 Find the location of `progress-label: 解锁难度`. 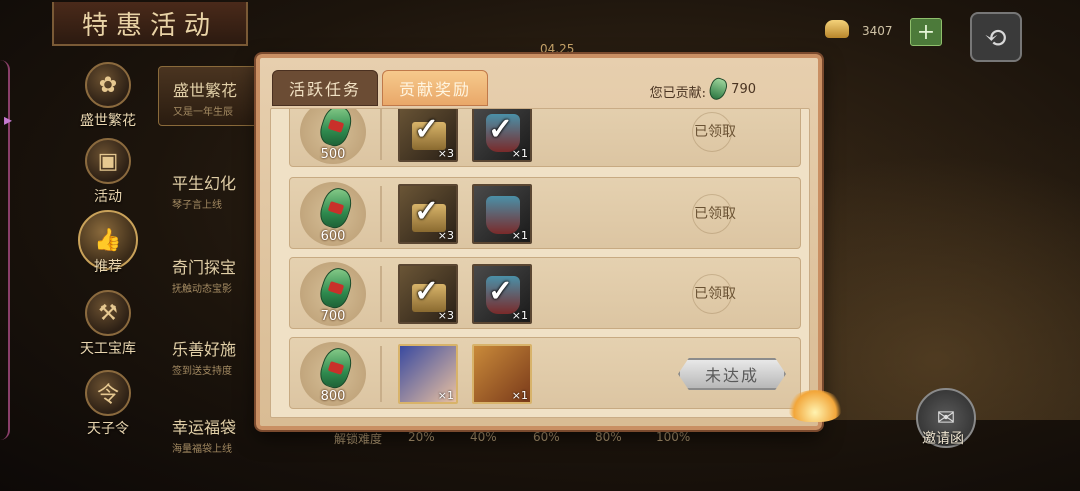

progress-label: 解锁难度 is located at coordinates (358, 439).